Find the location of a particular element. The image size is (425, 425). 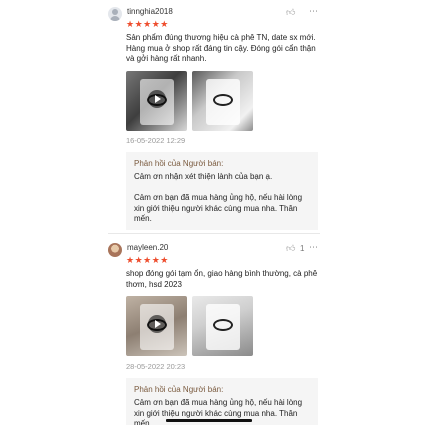

like-count: 1 is located at coordinates (302, 248).